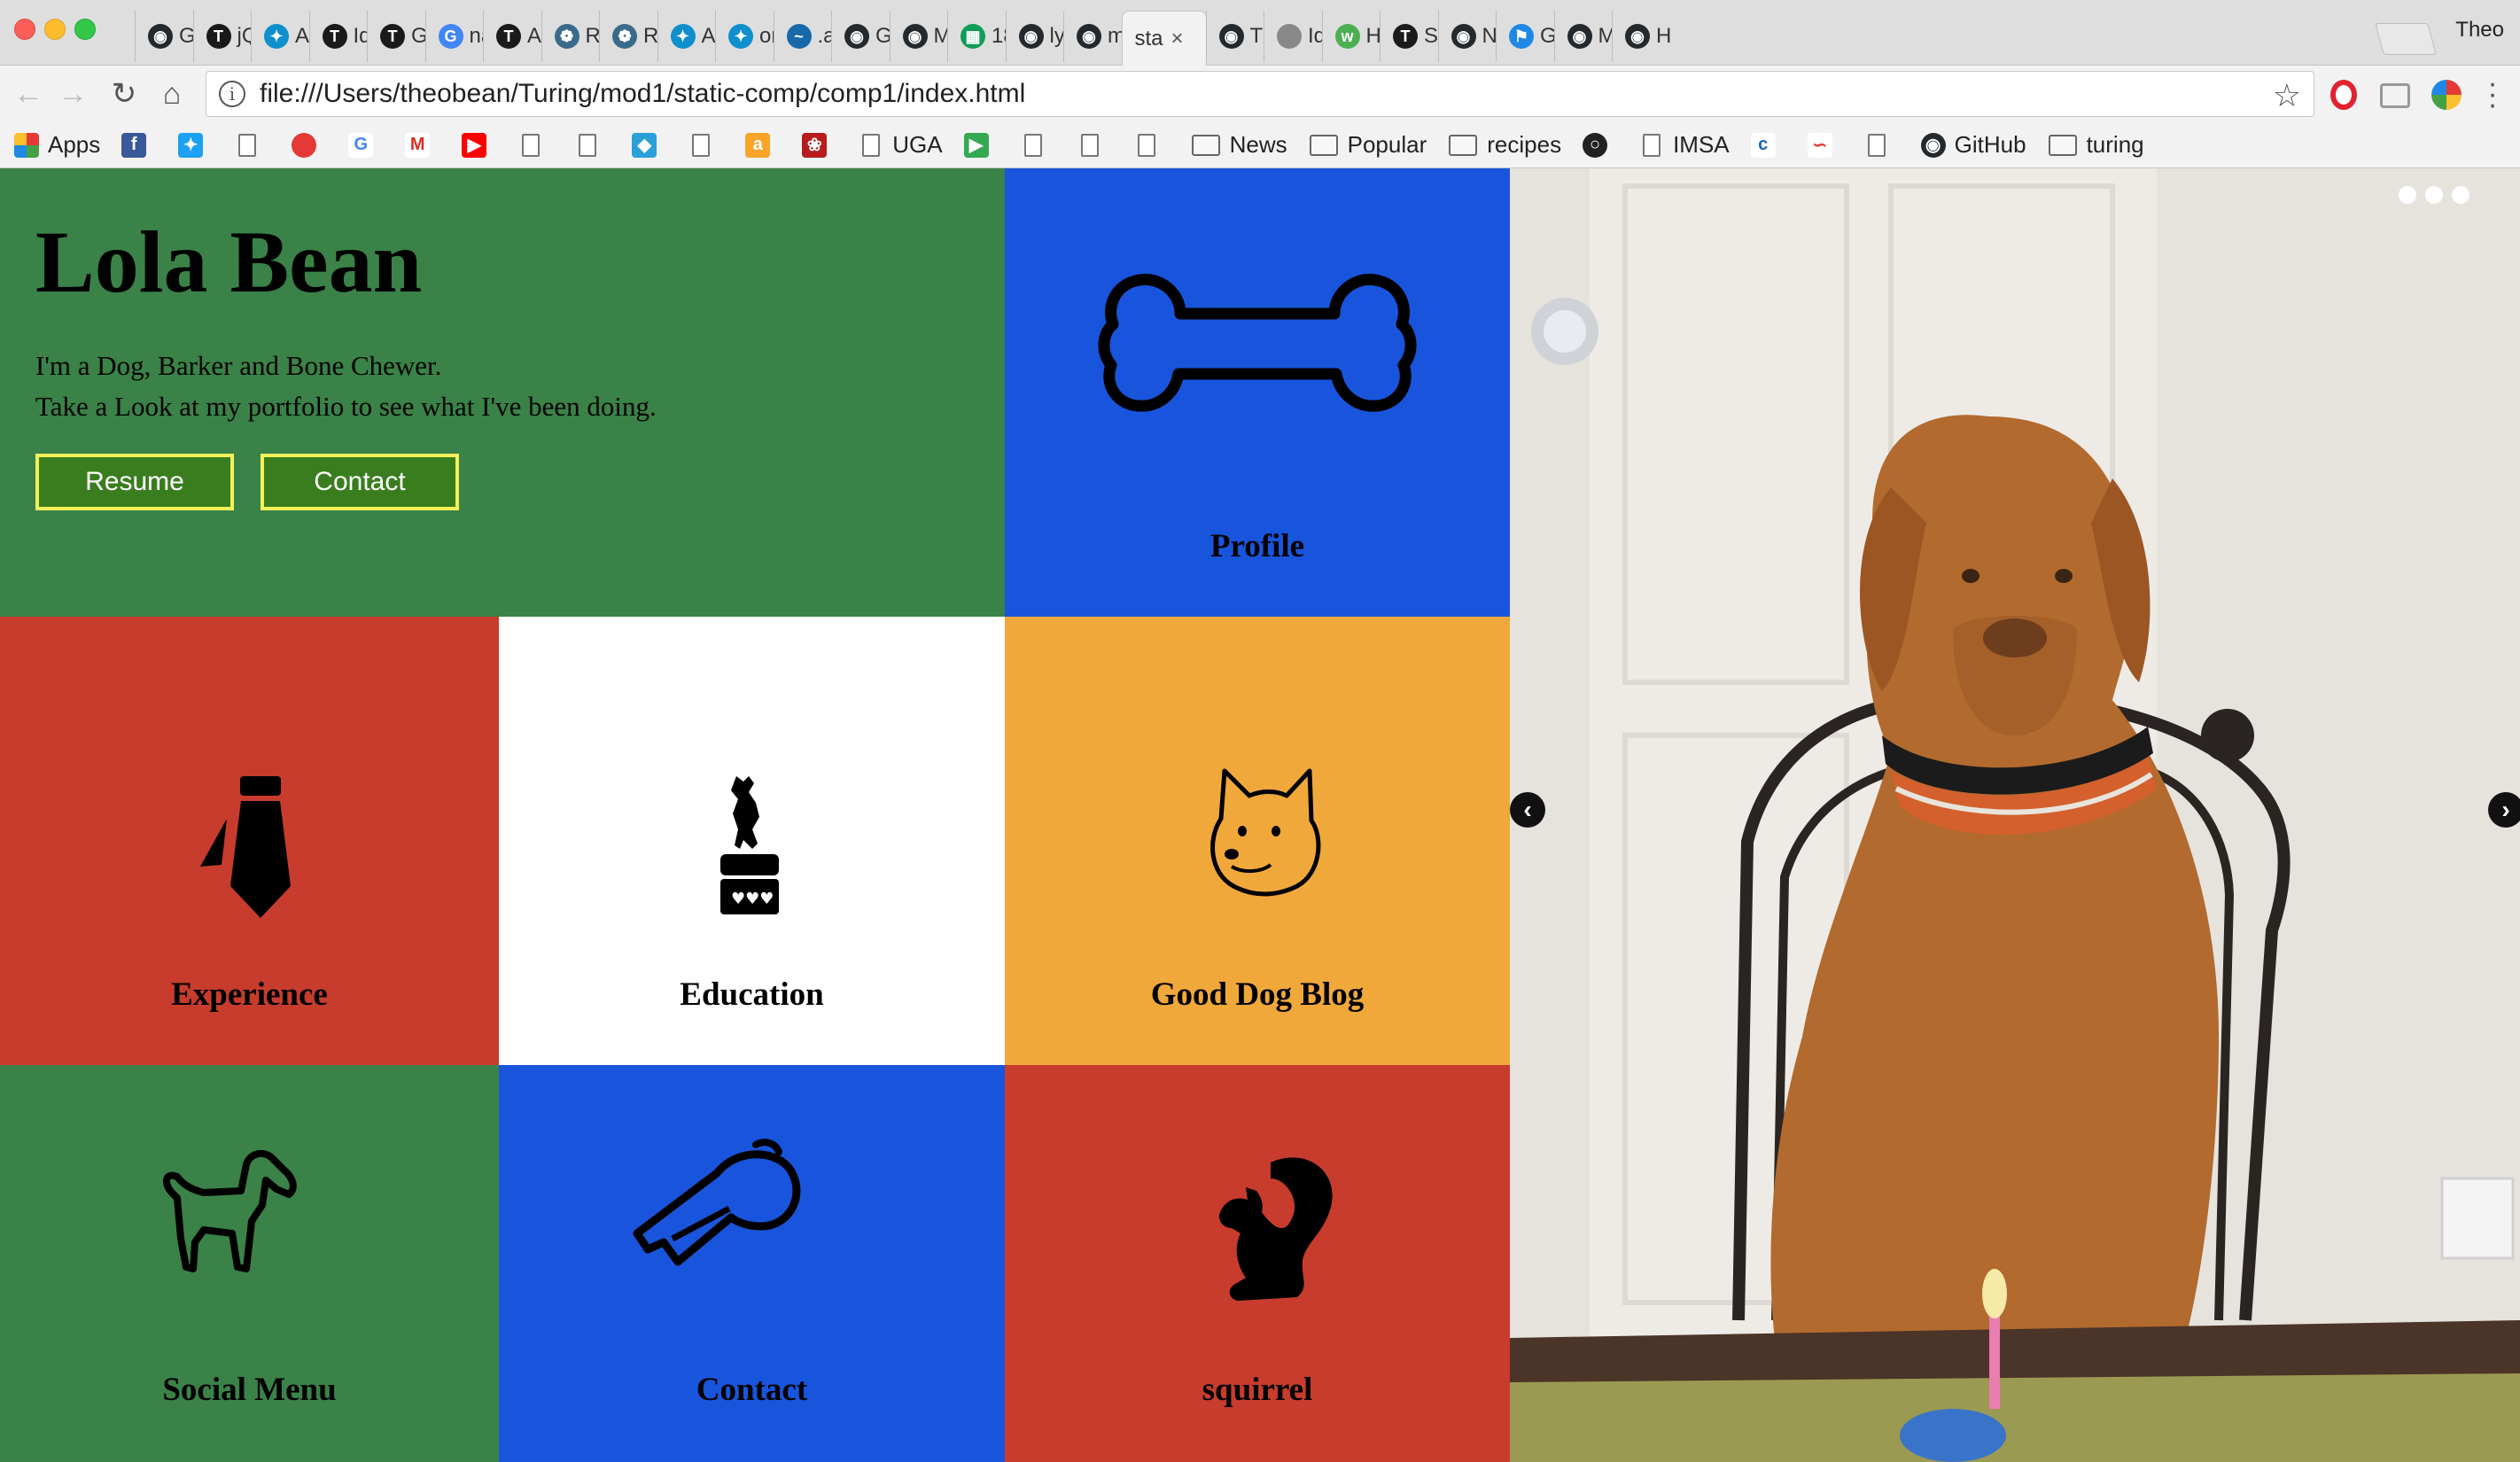 This screenshot has height=1462, width=2520. Describe the element at coordinates (1089, 36) in the screenshot. I see `github-icon: ◉` at that location.